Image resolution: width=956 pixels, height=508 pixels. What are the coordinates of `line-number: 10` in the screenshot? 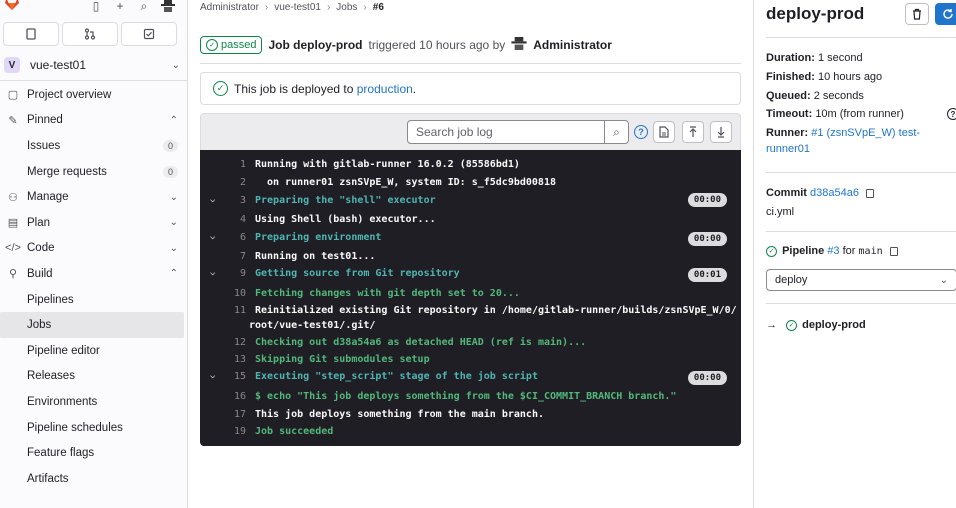 It's located at (235, 293).